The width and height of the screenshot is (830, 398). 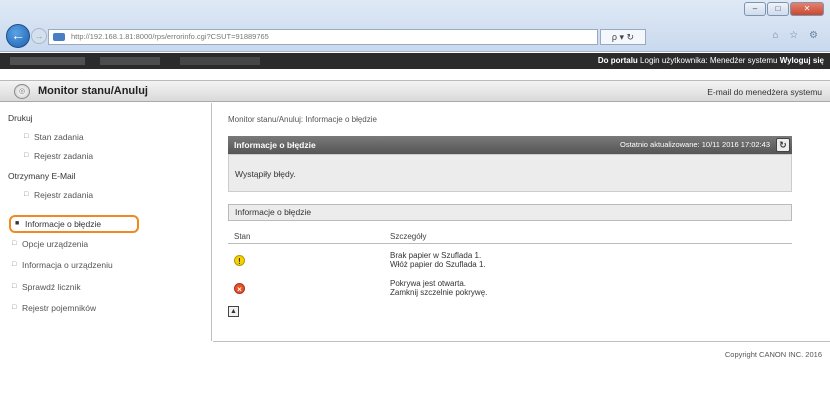 What do you see at coordinates (510, 212) in the screenshot?
I see `error-details-section-header: Informacje o błędzie` at bounding box center [510, 212].